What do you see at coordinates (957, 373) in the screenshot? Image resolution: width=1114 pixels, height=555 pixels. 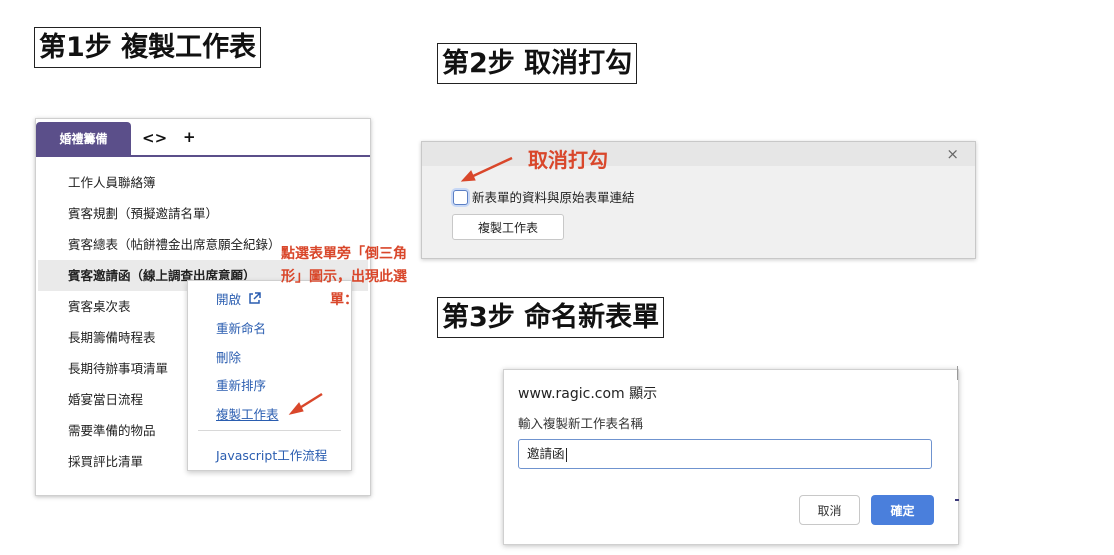 I see `background-edge-vertical` at bounding box center [957, 373].